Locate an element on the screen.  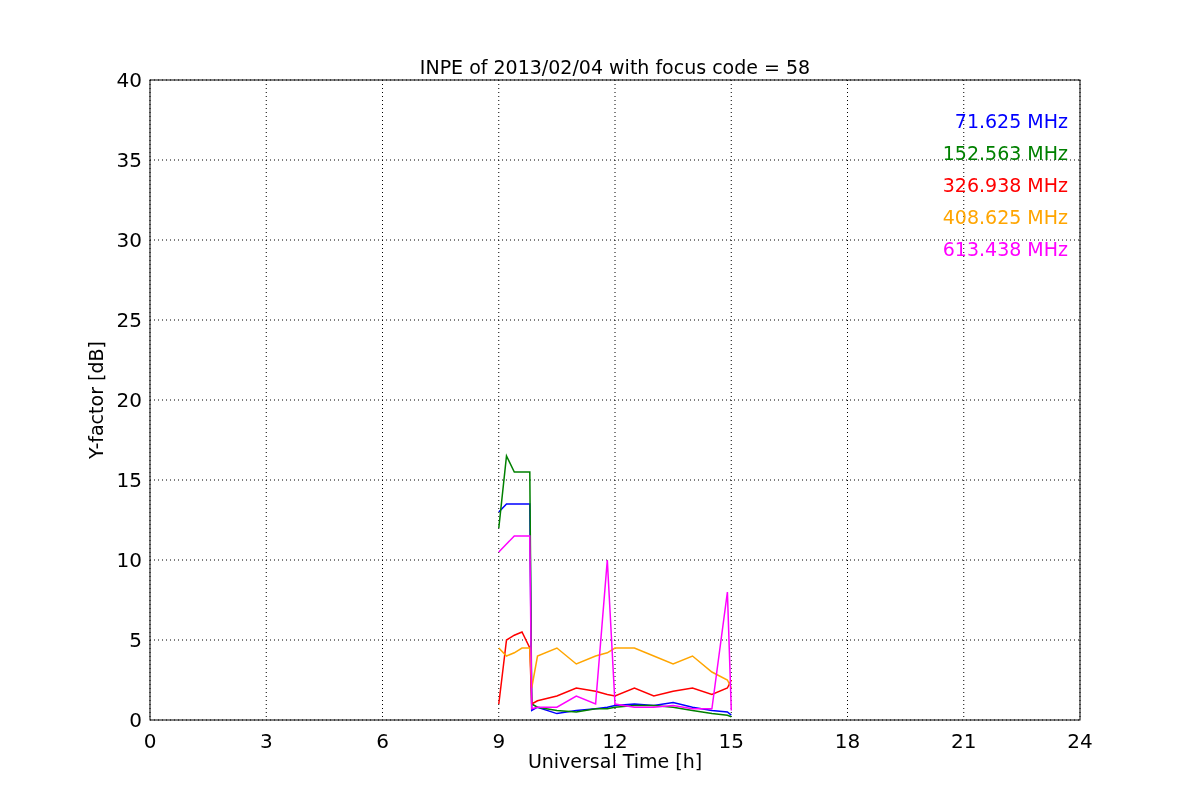
legend-label: 71.625 MHz is located at coordinates (1011, 121).